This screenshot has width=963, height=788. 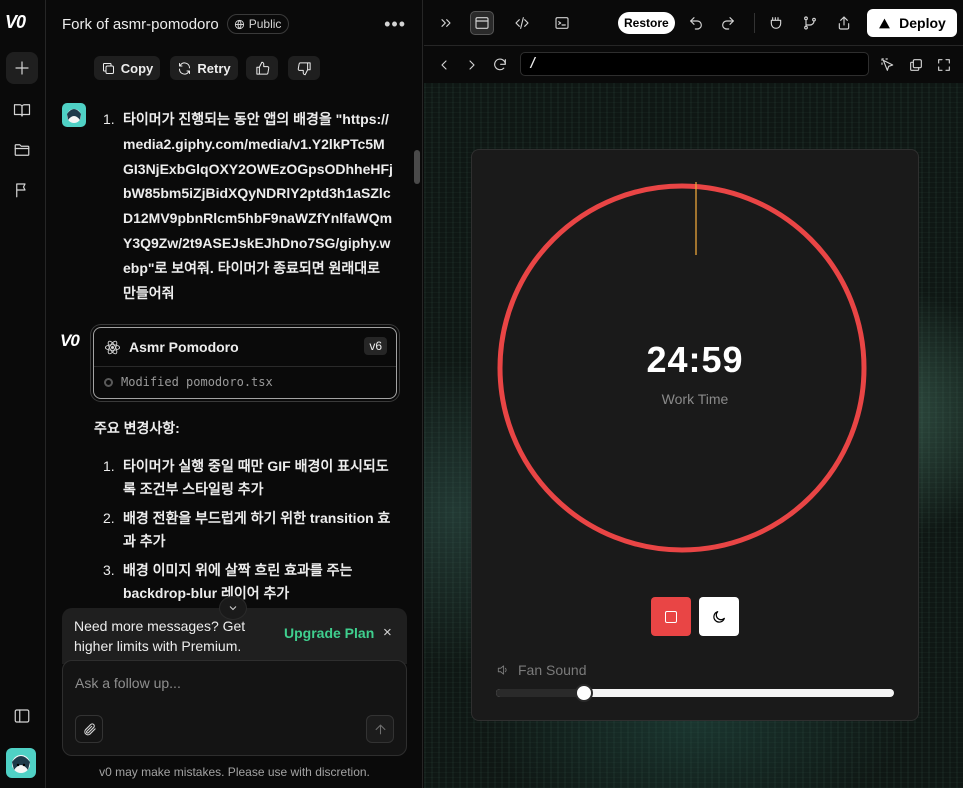 I want to click on library-button, so click(x=22, y=110).